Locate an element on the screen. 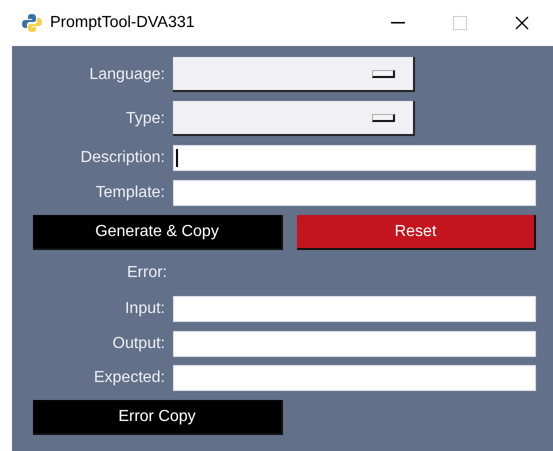 The height and width of the screenshot is (451, 553). close-icon is located at coordinates (522, 23).